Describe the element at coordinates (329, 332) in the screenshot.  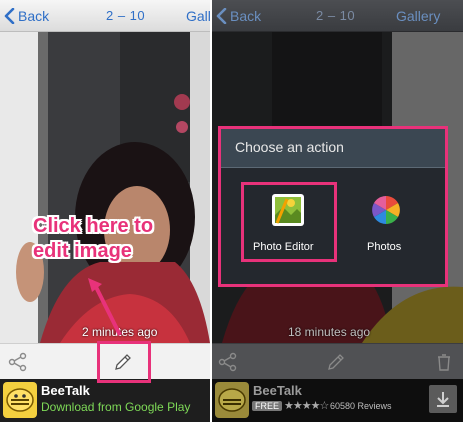
I see `photo-timestamp: 18 minutes ago` at that location.